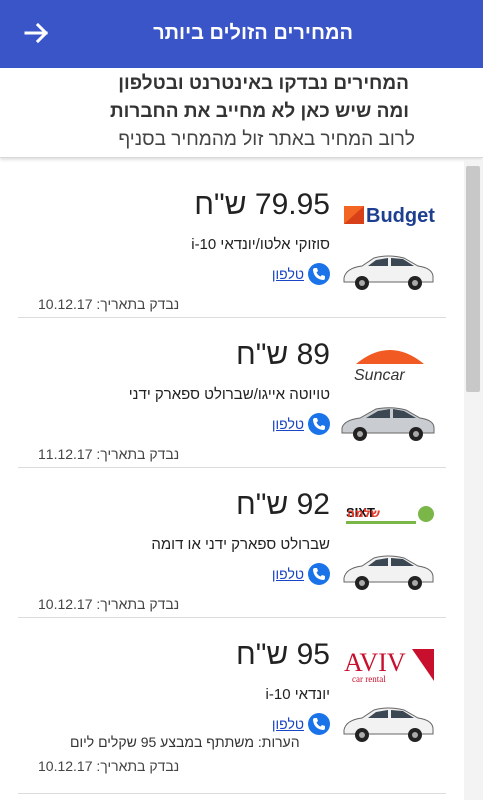 This screenshot has height=800, width=483. I want to click on disclaimer-line-1: המחירים נבדקו באינטרנט ובטלפון, so click(263, 83).